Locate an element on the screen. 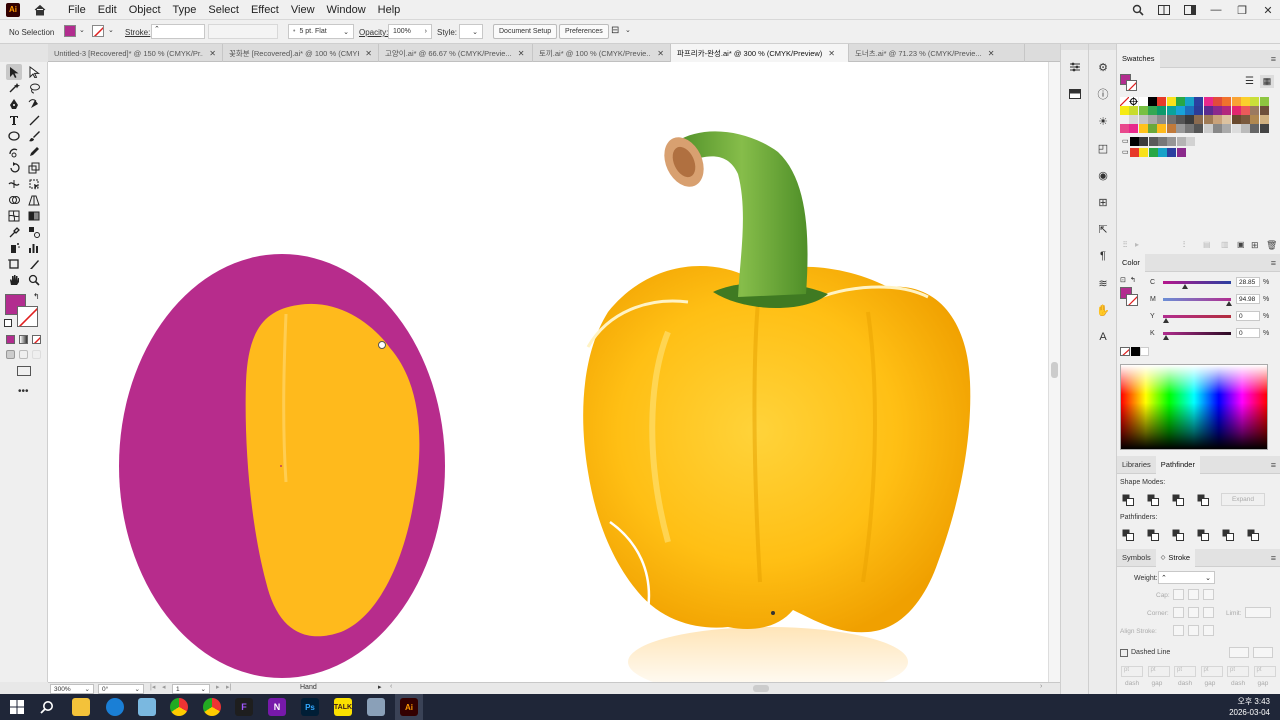 This screenshot has height=720, width=1280. tab-symbols: Symbols is located at coordinates (1136, 558).